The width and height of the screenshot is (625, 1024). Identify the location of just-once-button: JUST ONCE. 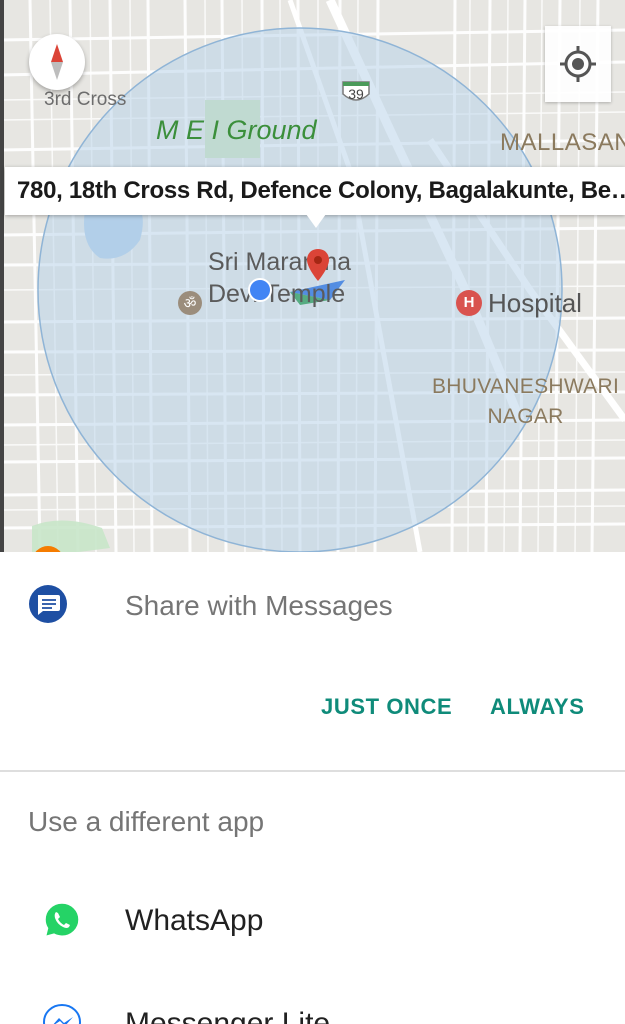
(386, 707).